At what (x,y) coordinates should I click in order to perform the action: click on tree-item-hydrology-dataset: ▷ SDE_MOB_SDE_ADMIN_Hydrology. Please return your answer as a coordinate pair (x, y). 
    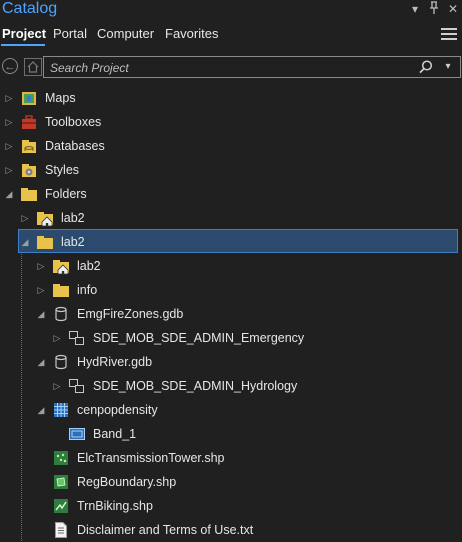
    Looking at the image, I should click on (231, 386).